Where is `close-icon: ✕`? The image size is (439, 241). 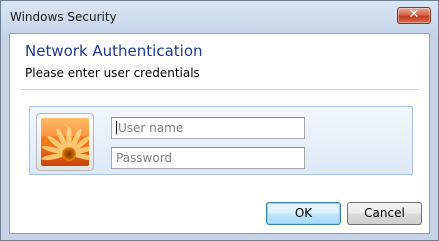 close-icon: ✕ is located at coordinates (414, 14).